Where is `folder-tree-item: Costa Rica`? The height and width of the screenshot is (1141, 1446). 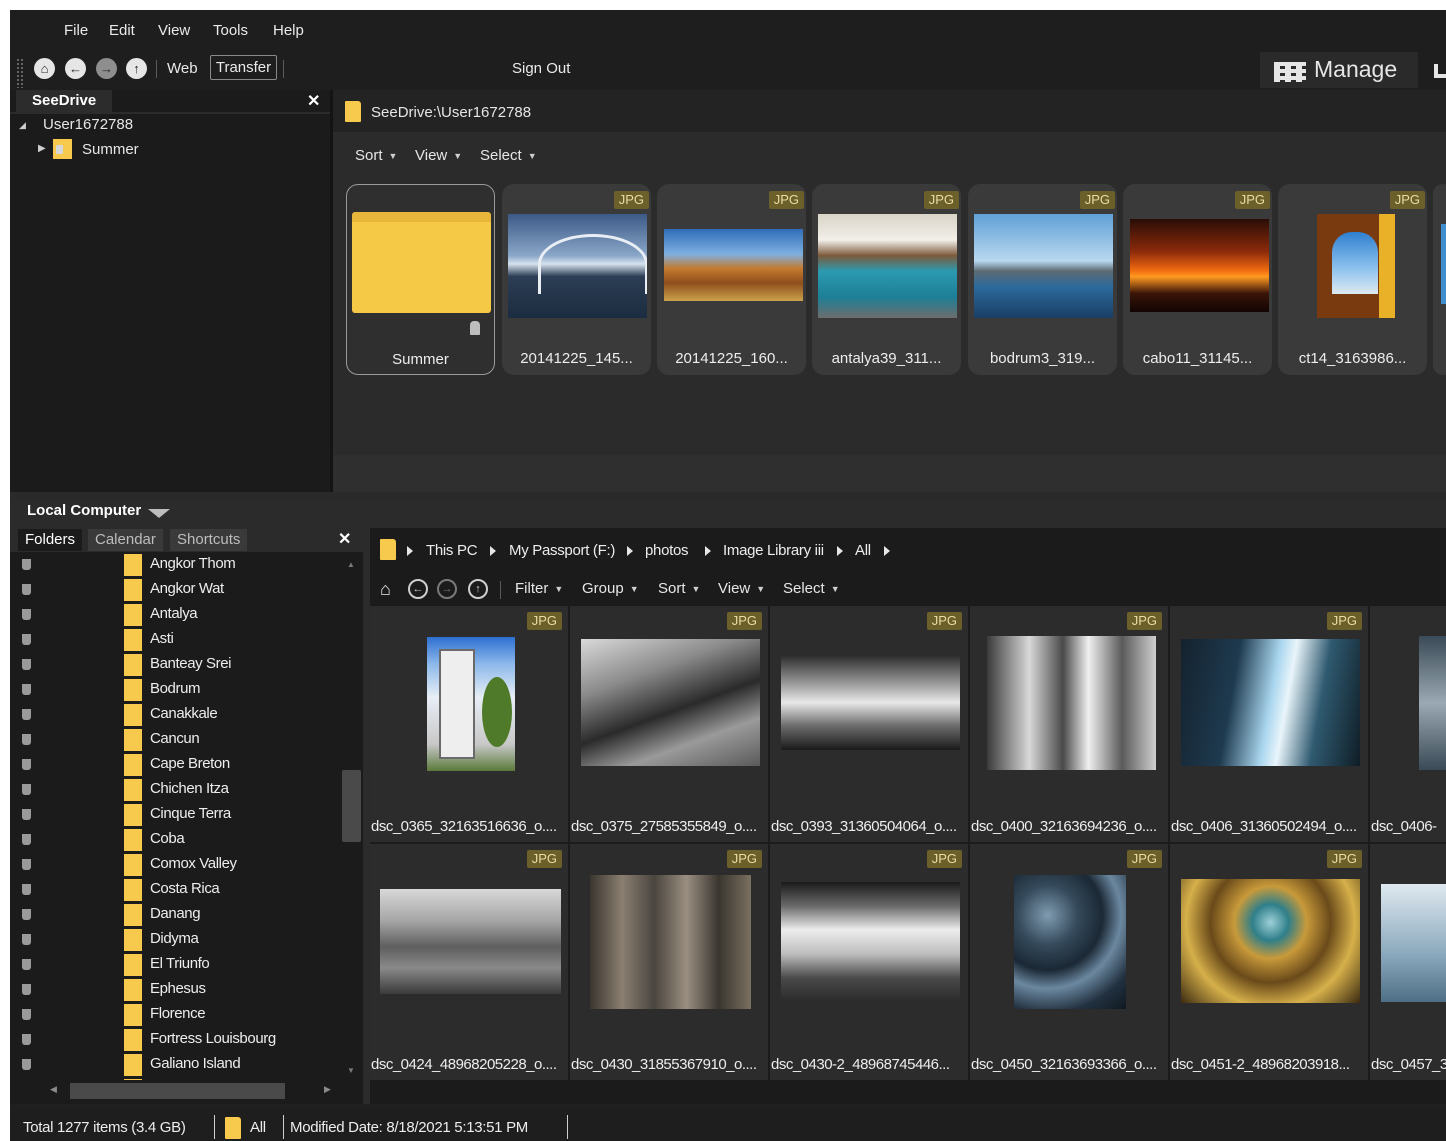 folder-tree-item: Costa Rica is located at coordinates (175, 889).